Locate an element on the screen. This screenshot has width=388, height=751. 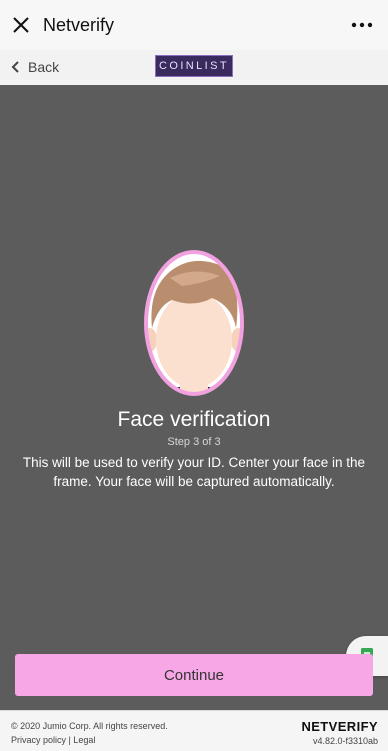
chevron-left-icon is located at coordinates (15, 67).